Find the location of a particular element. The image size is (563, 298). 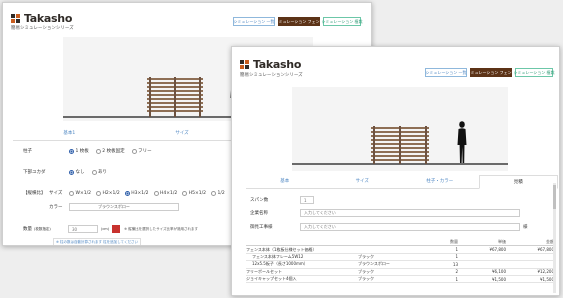

count-suffix: (cm) is located at coordinates (105, 229).